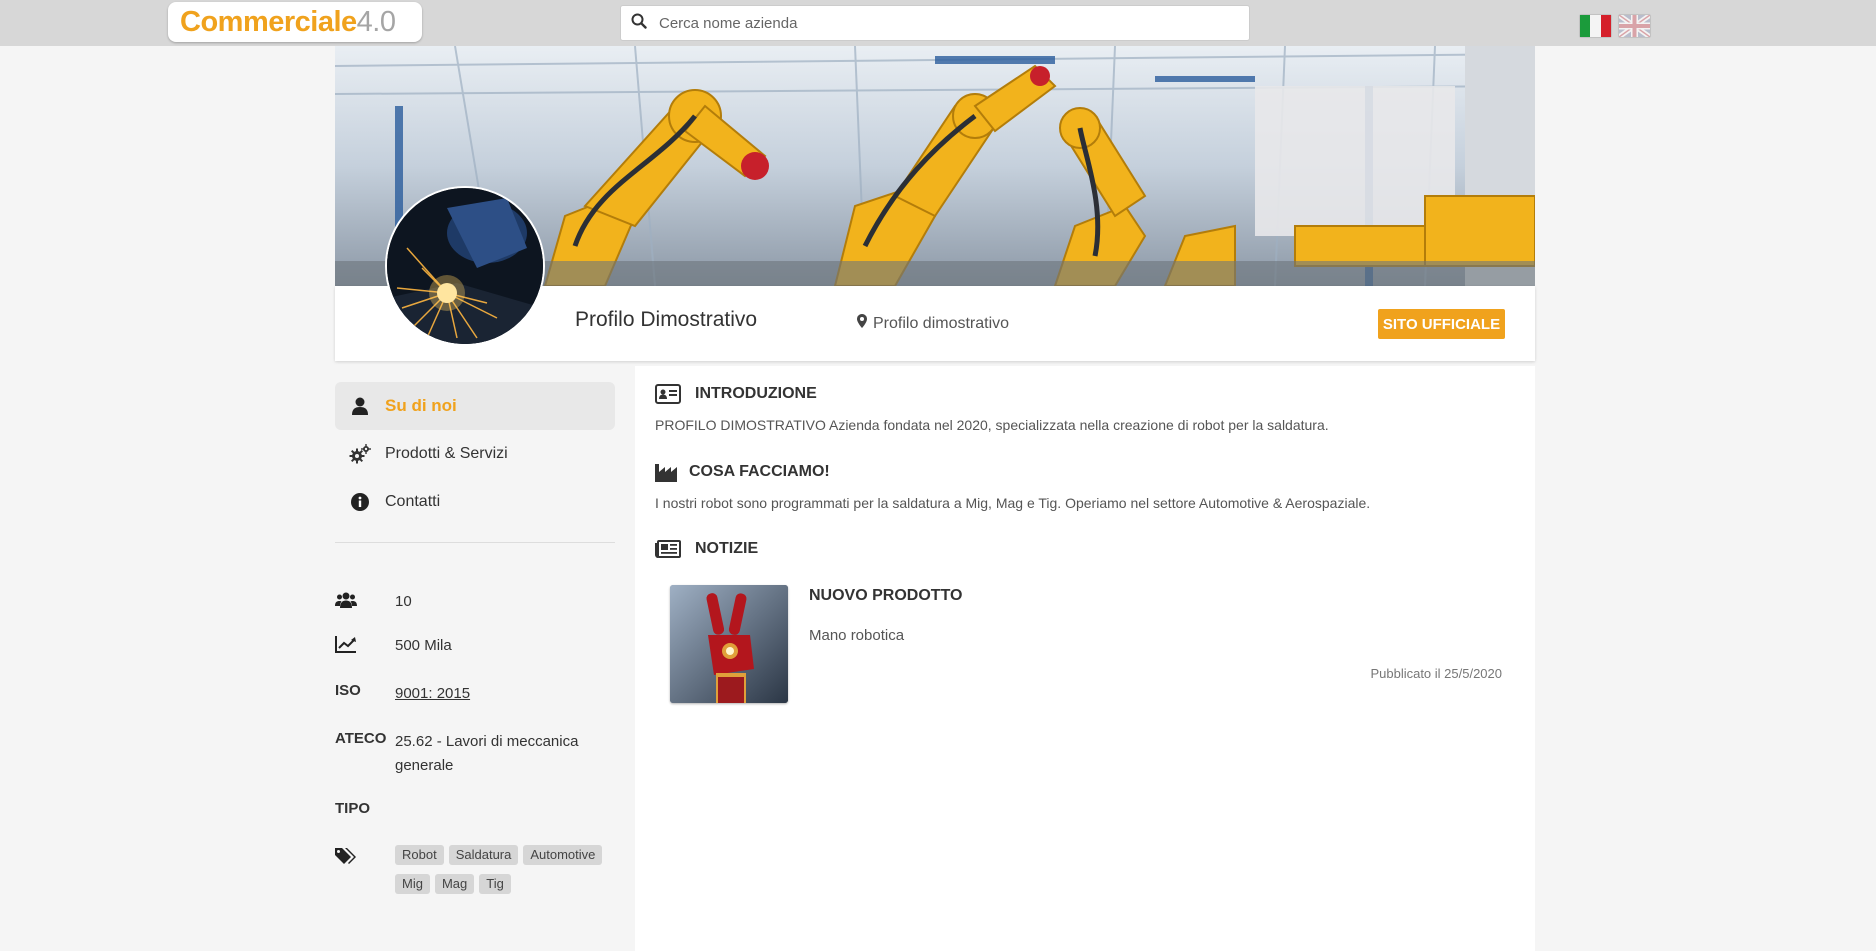 This screenshot has height=951, width=1876. I want to click on users-icon, so click(365, 602).